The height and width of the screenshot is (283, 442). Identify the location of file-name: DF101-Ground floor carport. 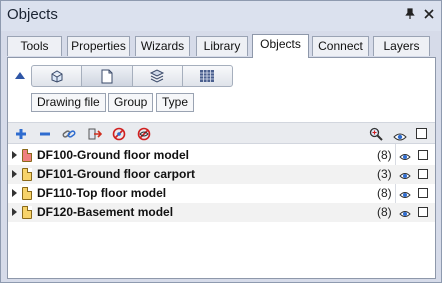
(116, 174).